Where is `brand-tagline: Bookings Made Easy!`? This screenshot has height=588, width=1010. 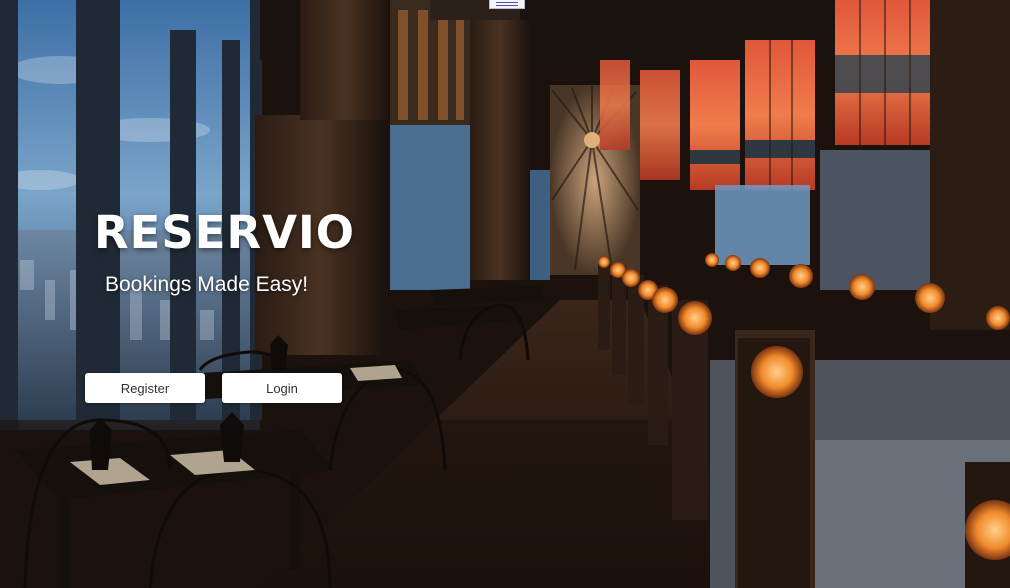 brand-tagline: Bookings Made Easy! is located at coordinates (207, 284).